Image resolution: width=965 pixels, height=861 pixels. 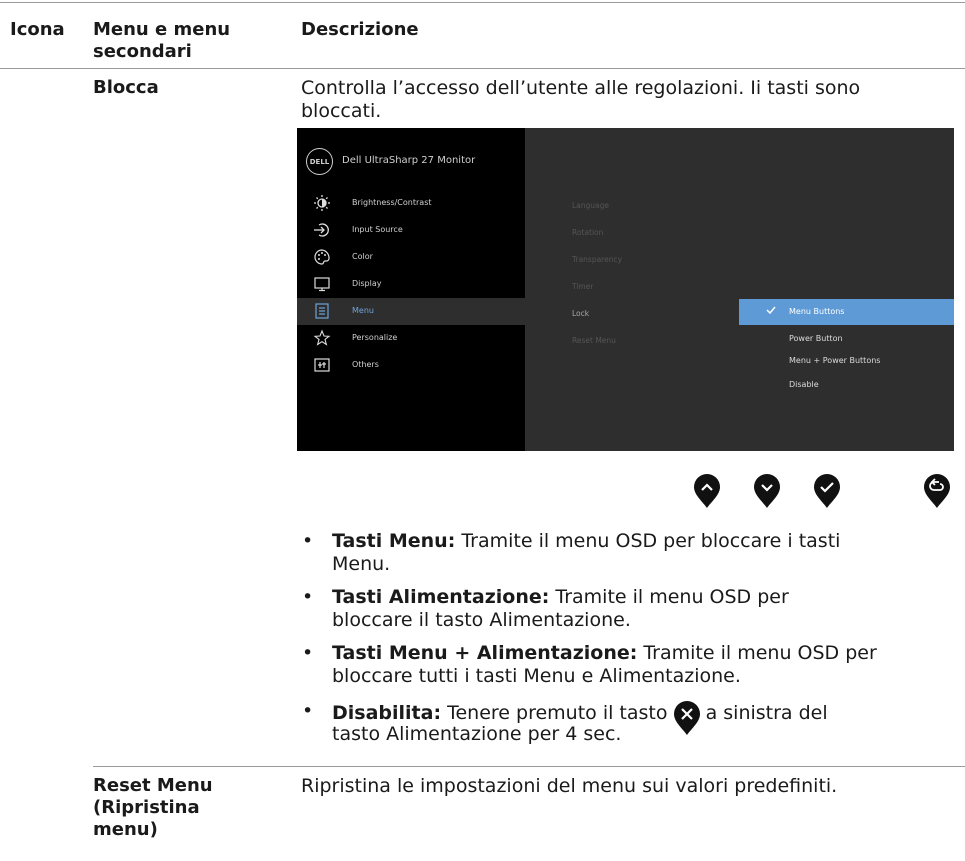 I want to click on osd-item-label: Color, so click(x=362, y=256).